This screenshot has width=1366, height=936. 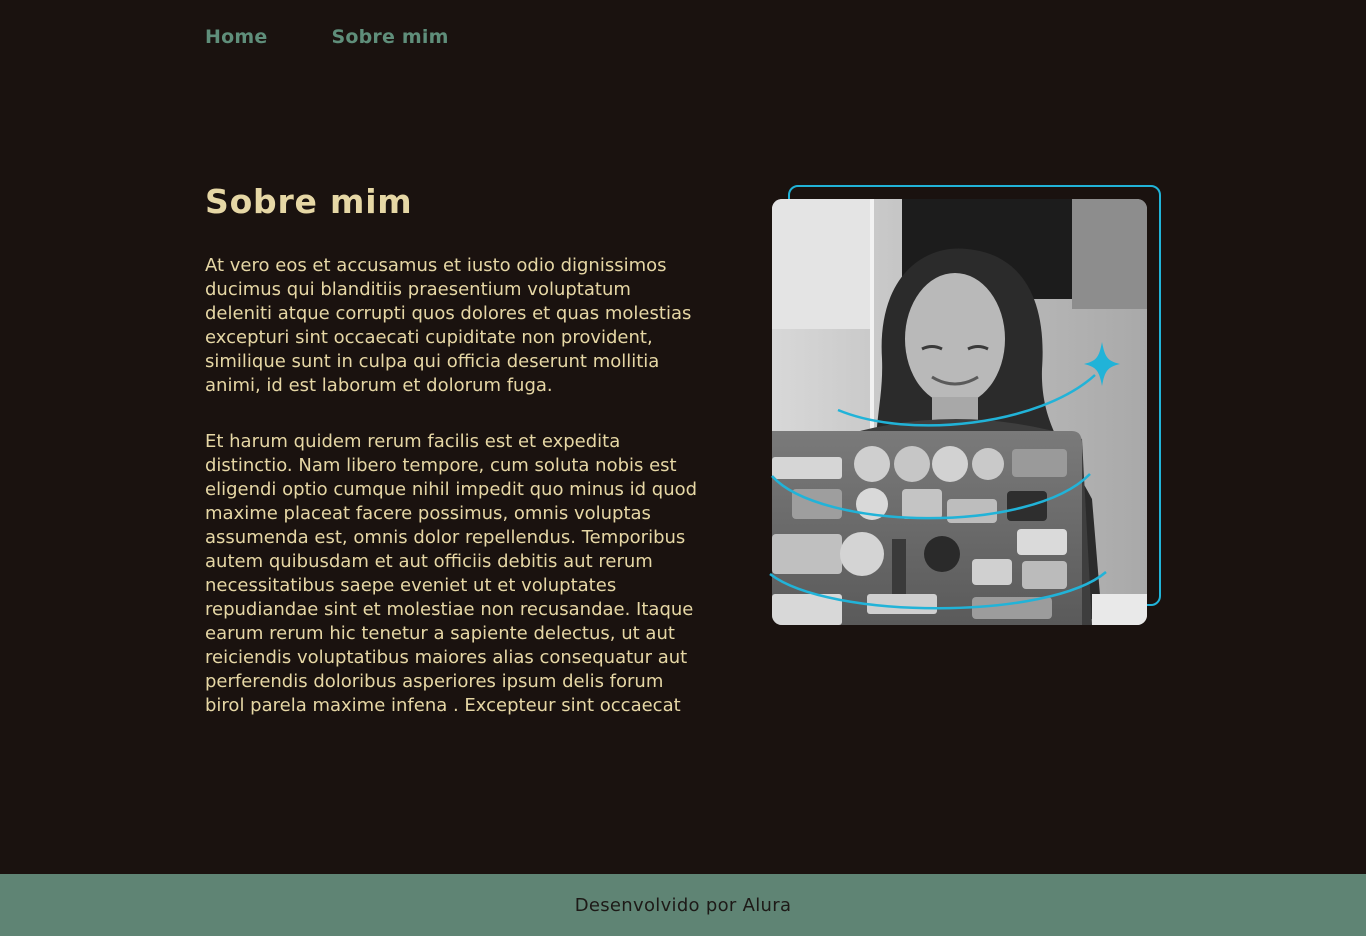 What do you see at coordinates (327, 37) in the screenshot?
I see `top-nav: Home Sobre mim` at bounding box center [327, 37].